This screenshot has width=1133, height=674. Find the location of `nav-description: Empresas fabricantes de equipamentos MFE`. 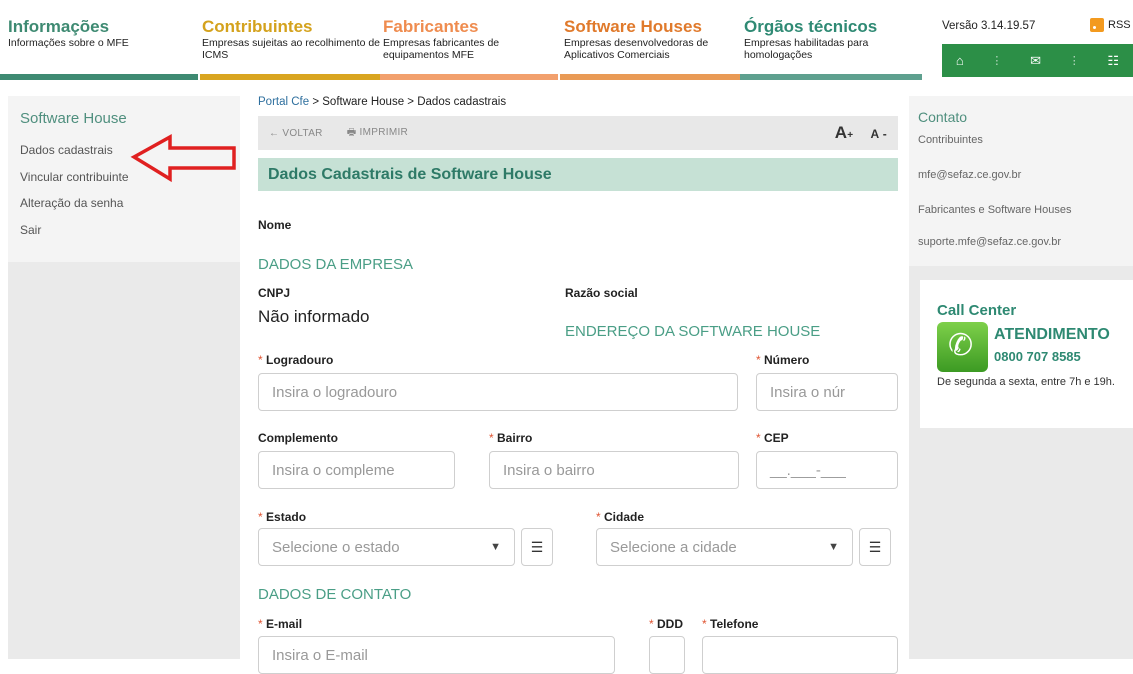

nav-description: Empresas fabricantes de equipamentos MFE is located at coordinates (441, 49).